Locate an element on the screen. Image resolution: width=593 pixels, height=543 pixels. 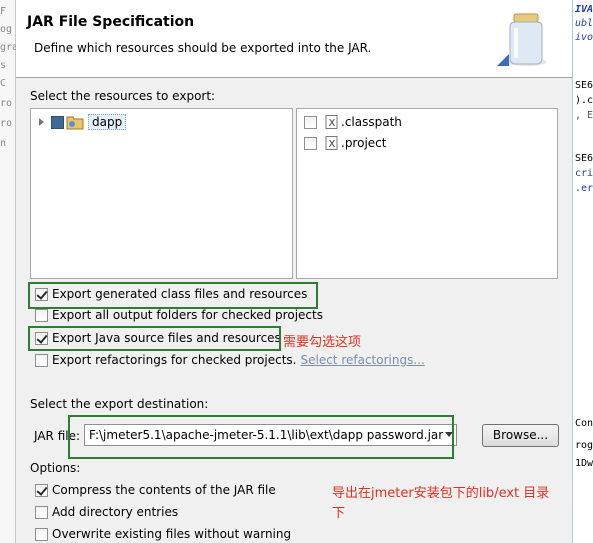
project-name: dapp is located at coordinates (107, 122).